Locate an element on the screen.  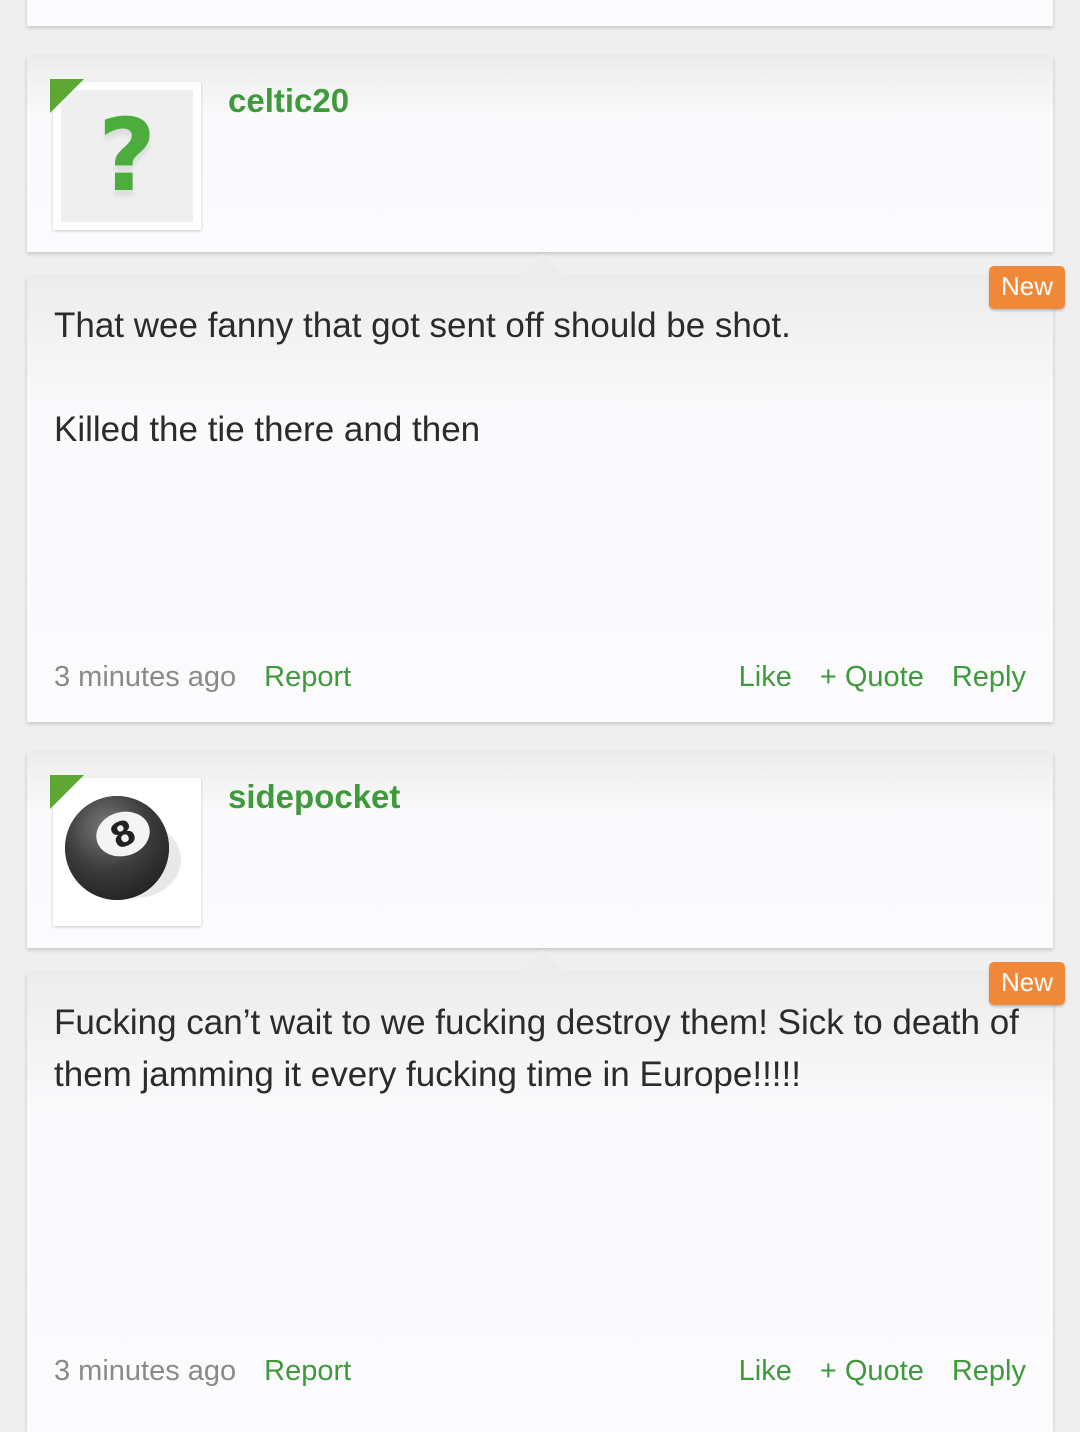
previous-post-card is located at coordinates (540, 13).